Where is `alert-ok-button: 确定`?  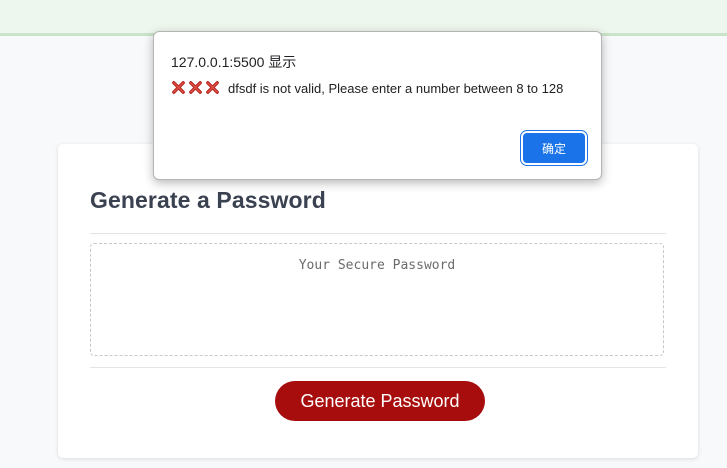 alert-ok-button: 确定 is located at coordinates (554, 148).